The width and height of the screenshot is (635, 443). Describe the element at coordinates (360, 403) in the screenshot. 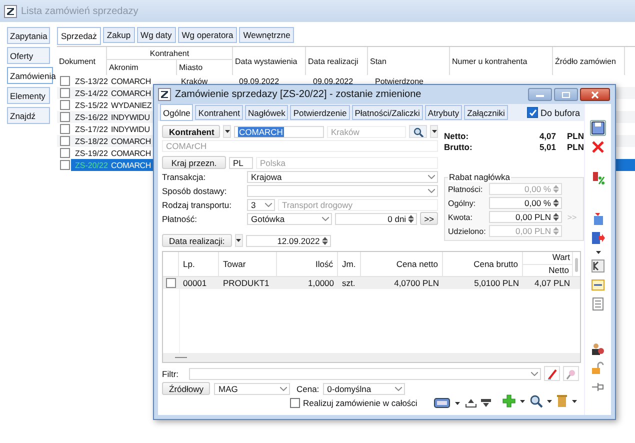

I see `checkbox-label: Realizuj zamówienie w całości` at that location.